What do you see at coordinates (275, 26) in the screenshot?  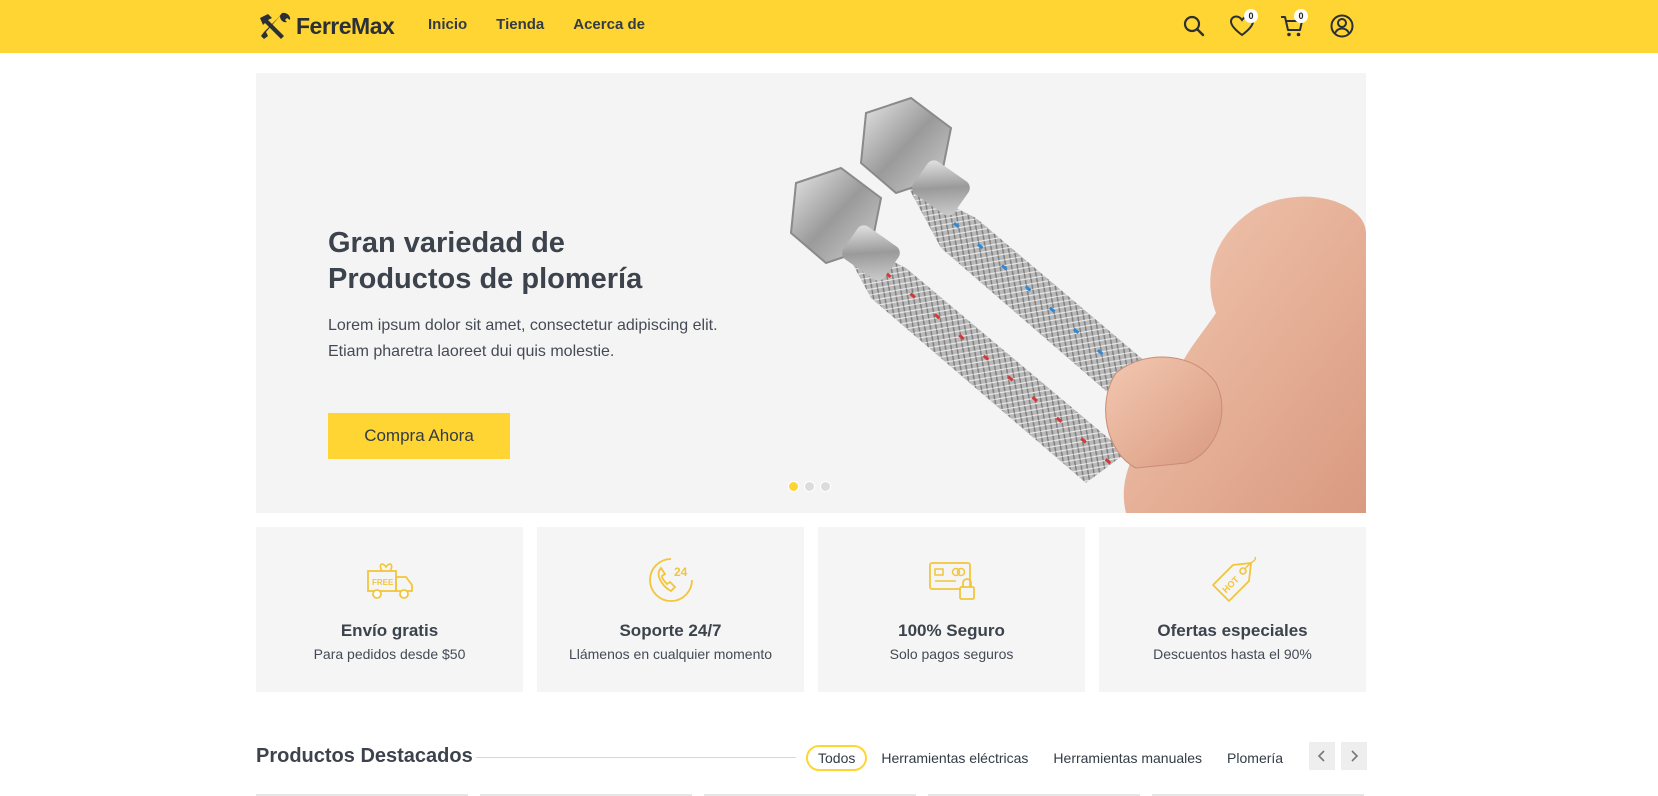 I see `tools-logo-icon` at bounding box center [275, 26].